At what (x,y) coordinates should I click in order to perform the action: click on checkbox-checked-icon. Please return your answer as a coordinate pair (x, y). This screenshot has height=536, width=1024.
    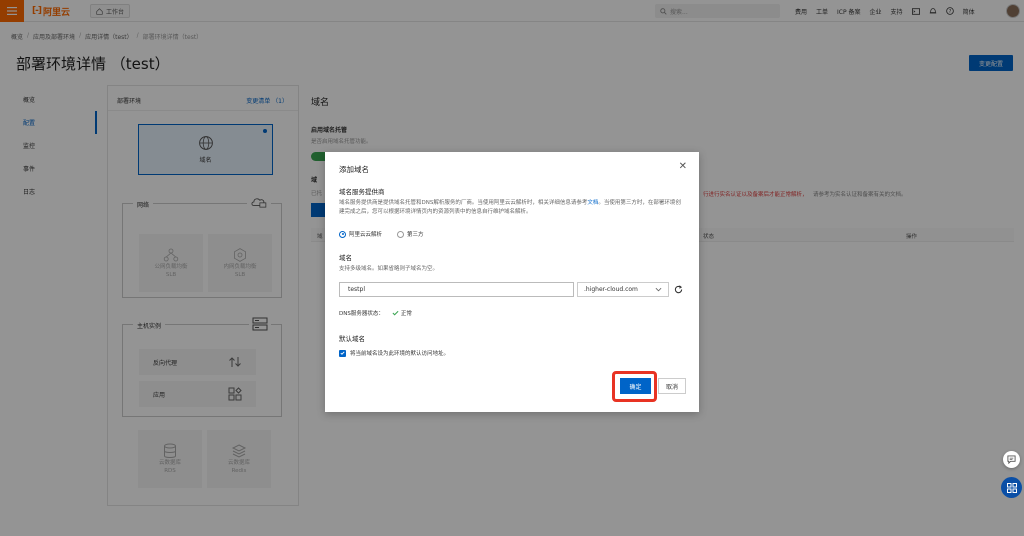
    Looking at the image, I should click on (342, 353).